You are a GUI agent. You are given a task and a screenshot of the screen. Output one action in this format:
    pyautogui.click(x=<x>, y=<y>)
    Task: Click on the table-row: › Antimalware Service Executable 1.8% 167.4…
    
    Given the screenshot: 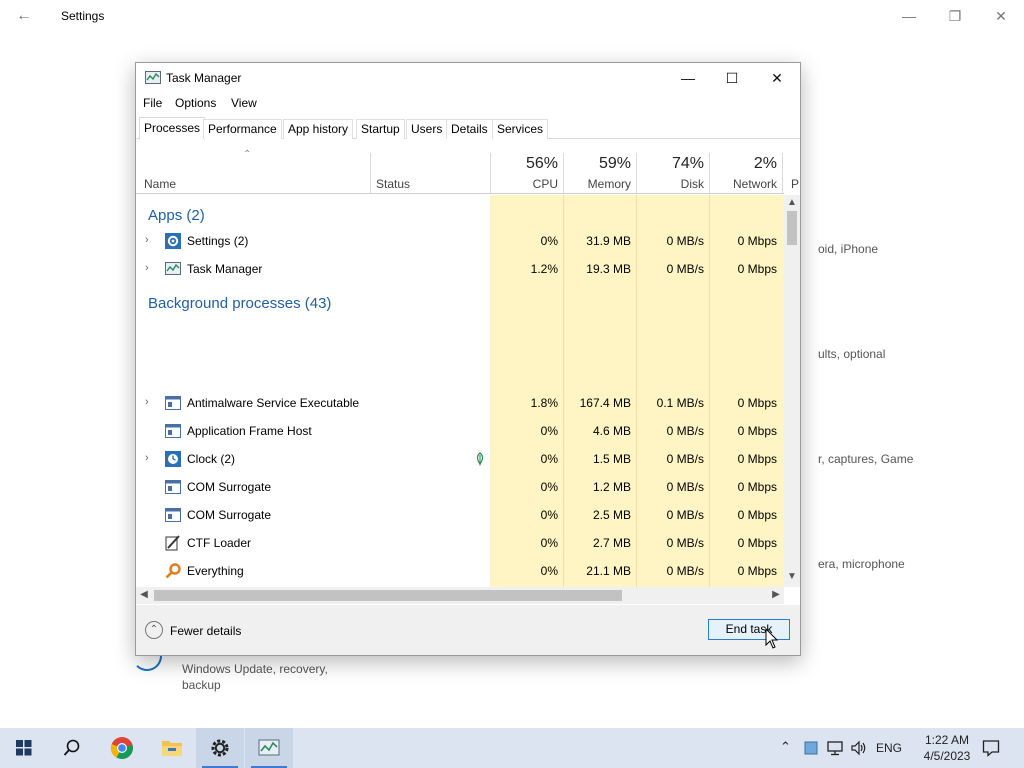 What is the action you would take?
    pyautogui.click(x=460, y=403)
    